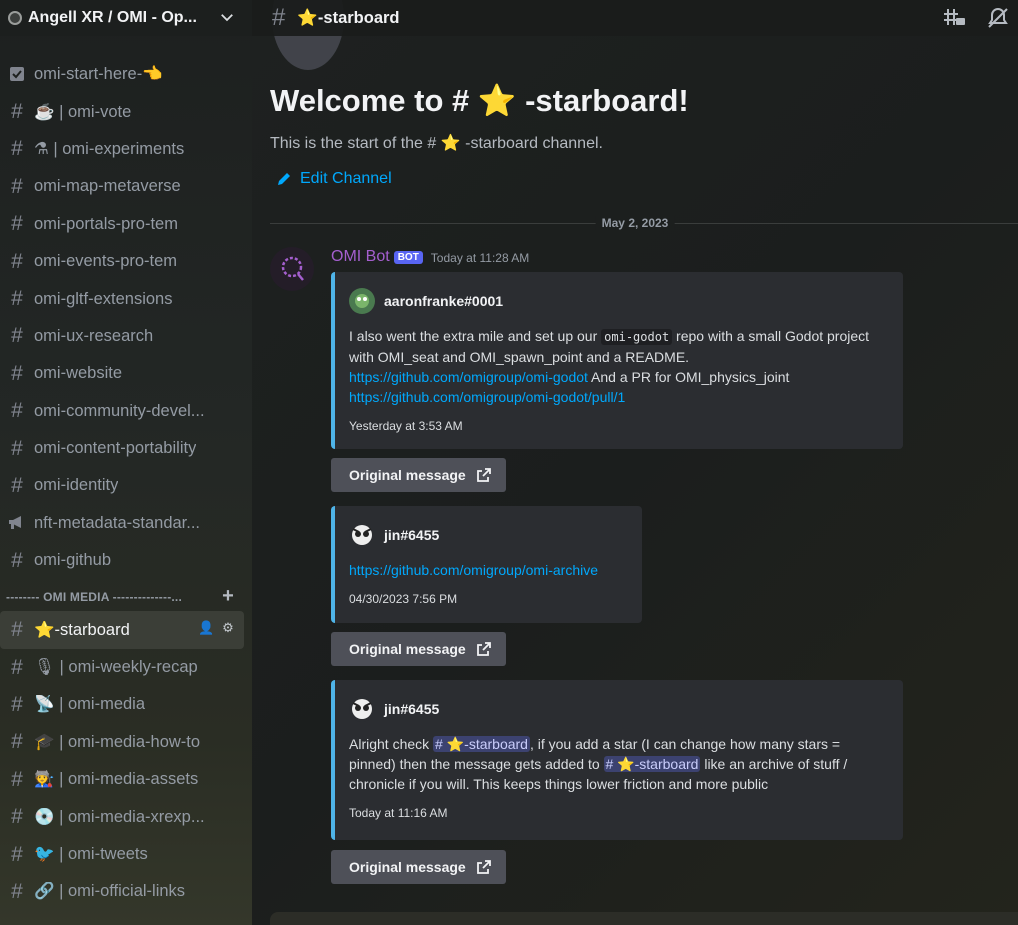 This screenshot has height=925, width=1018. Describe the element at coordinates (348, 17) in the screenshot. I see `channel-title: ⭐-starboard` at that location.